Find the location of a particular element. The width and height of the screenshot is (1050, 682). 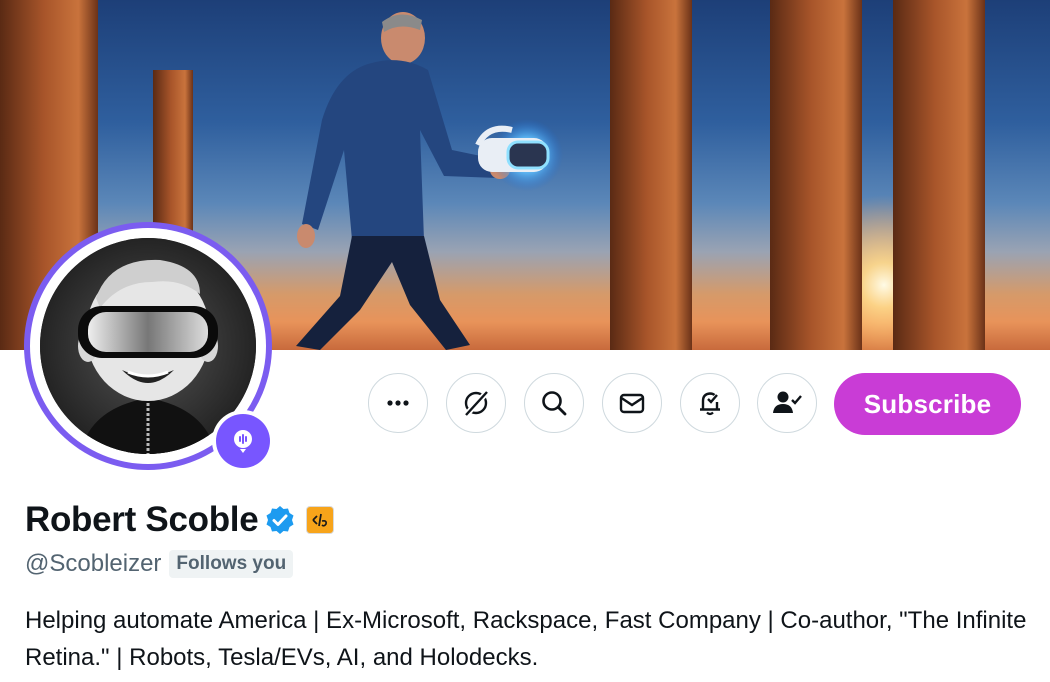

following-button is located at coordinates (787, 403).